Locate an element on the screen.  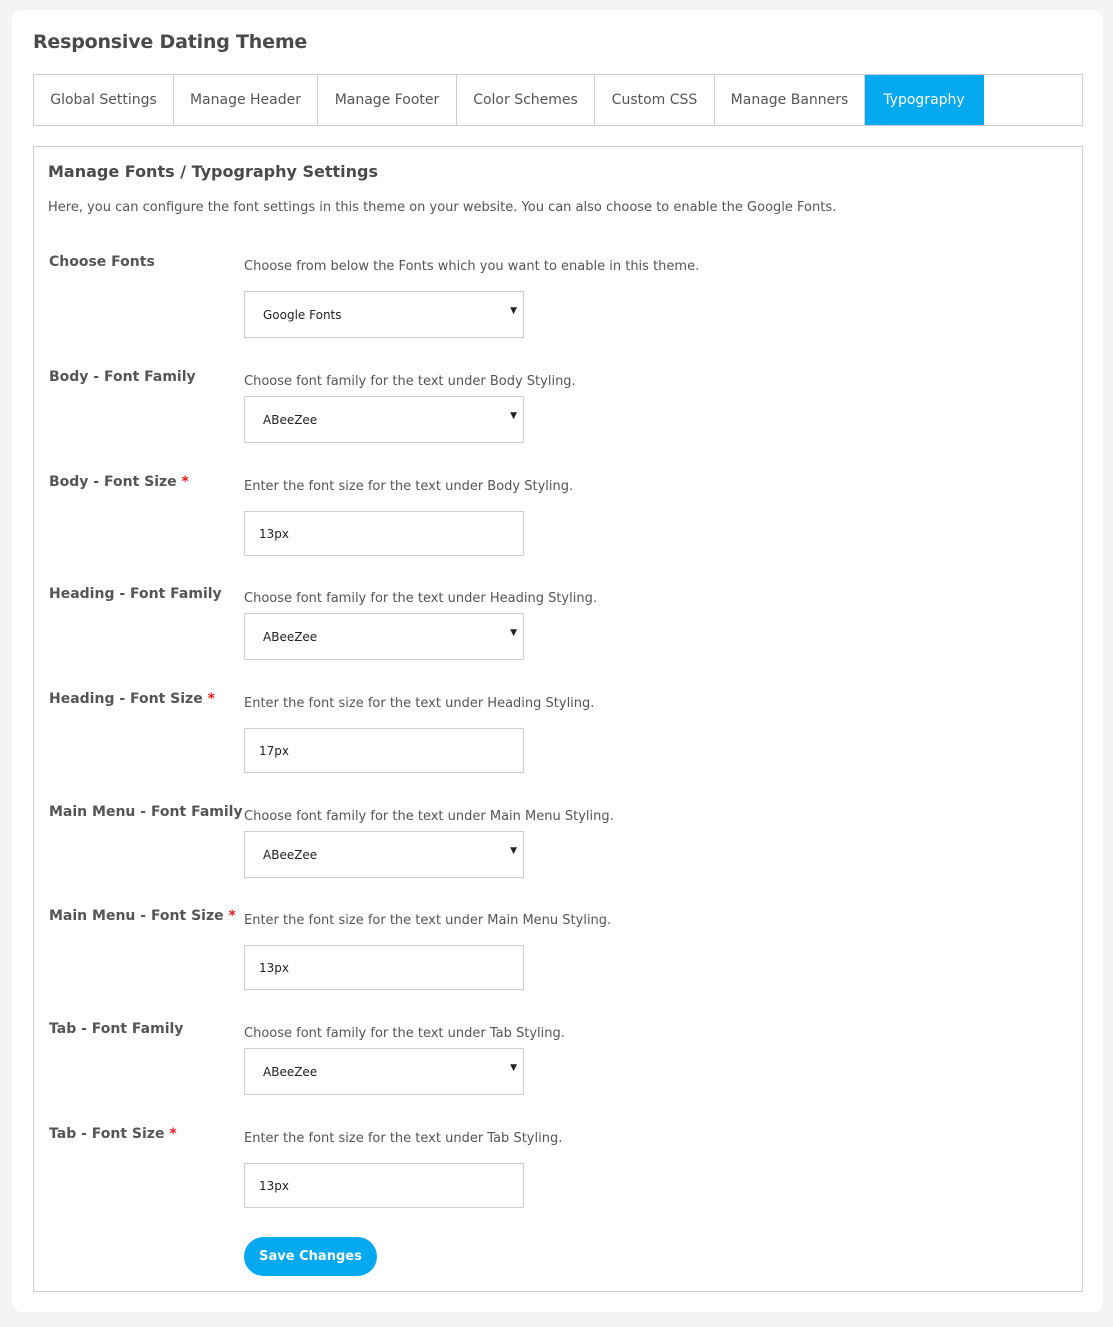
main-menu-font-family-select: ABeeZee ▼ is located at coordinates (384, 854).